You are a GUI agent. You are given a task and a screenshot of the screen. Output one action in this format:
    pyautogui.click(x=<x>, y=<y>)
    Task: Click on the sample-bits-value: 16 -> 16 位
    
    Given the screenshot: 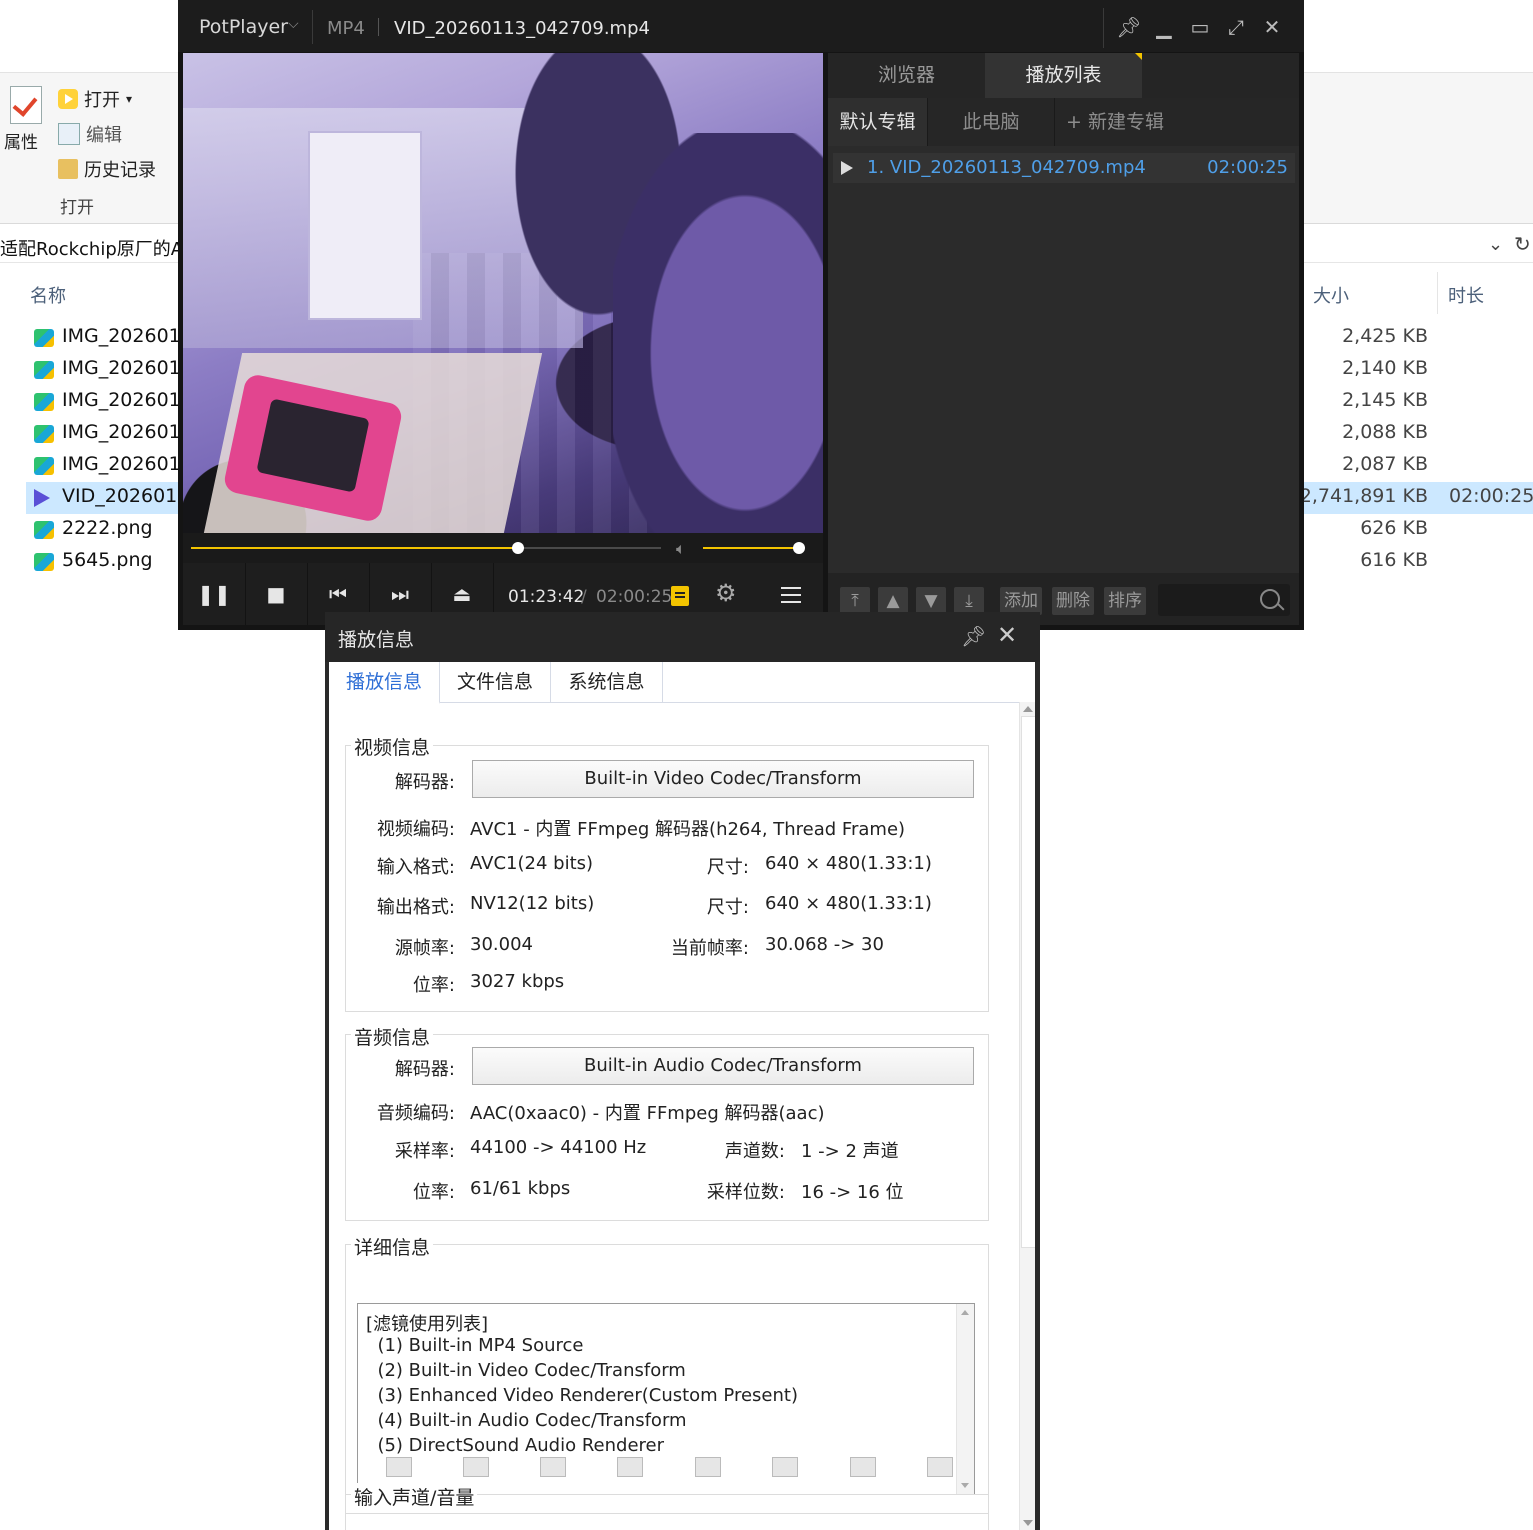 What is the action you would take?
    pyautogui.click(x=852, y=1192)
    